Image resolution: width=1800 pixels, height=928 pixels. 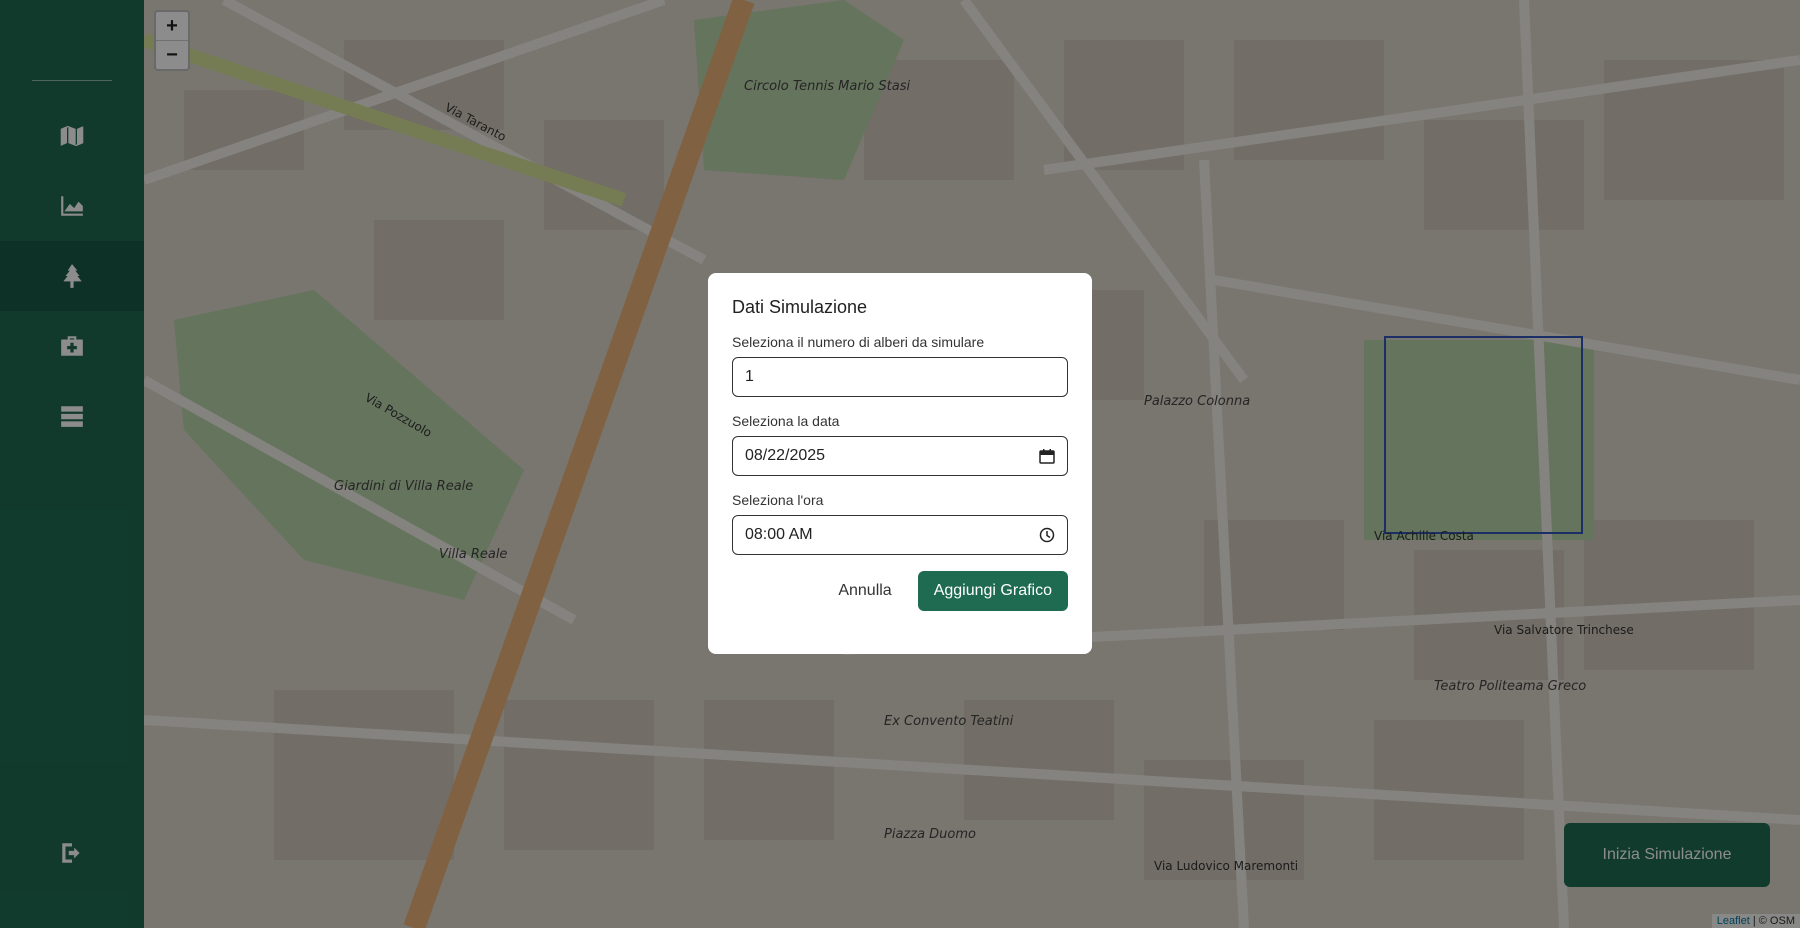 I want to click on start-simulation-button: Inizia Simulazione, so click(x=1667, y=855).